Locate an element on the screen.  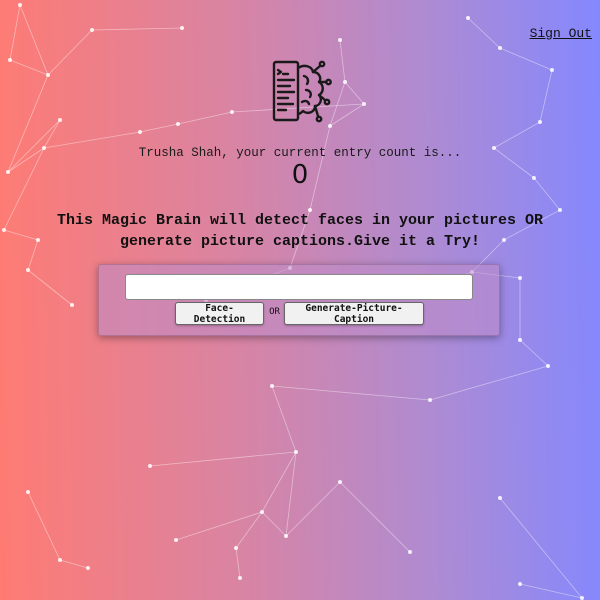
brain-code-icon is located at coordinates (302, 91).